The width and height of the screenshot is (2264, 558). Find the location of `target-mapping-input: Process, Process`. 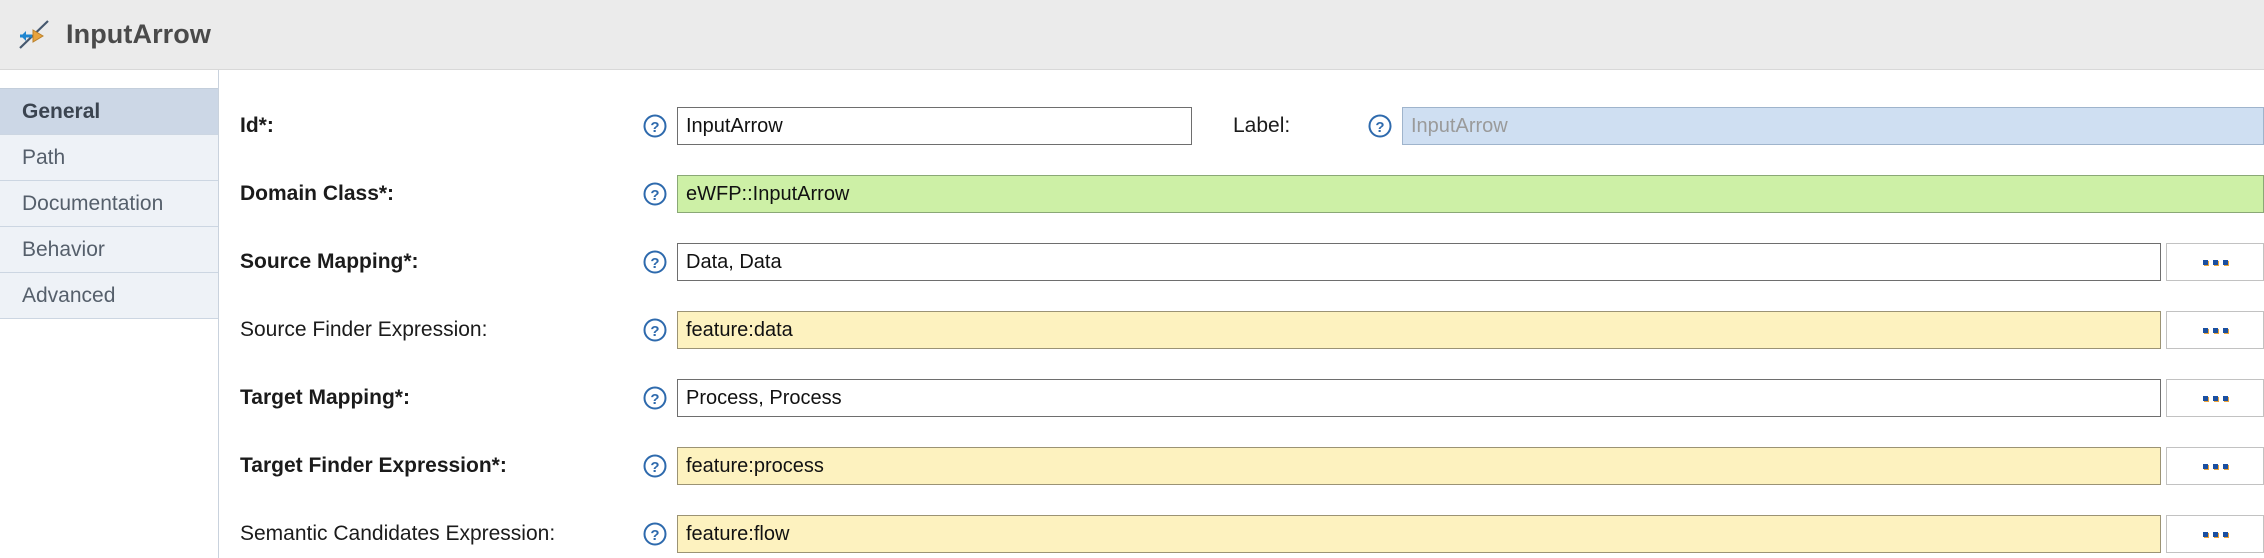

target-mapping-input: Process, Process is located at coordinates (1419, 398).